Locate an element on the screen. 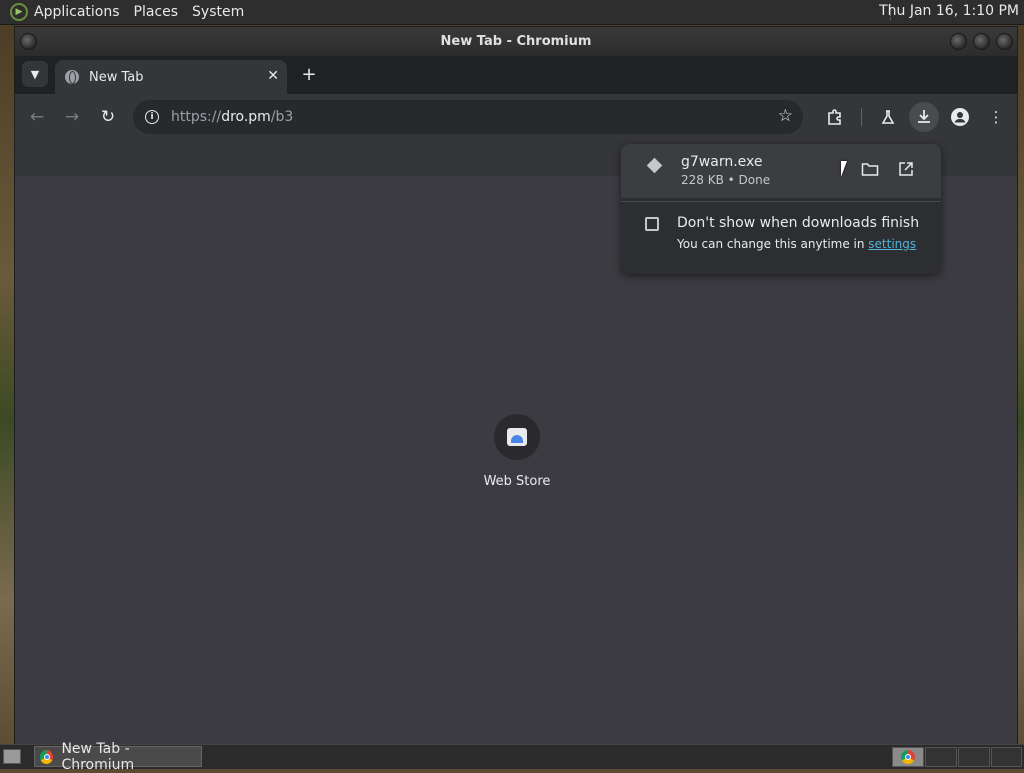 This screenshot has width=1024, height=773. tab-new-tab: New Tab ✕ is located at coordinates (171, 77).